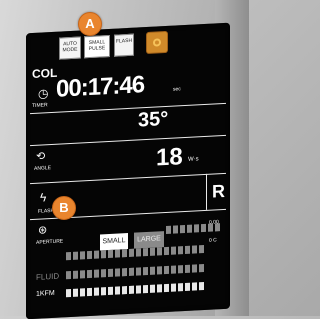 This screenshot has height=319, width=320. I want to click on side-label: R, so click(218, 191).